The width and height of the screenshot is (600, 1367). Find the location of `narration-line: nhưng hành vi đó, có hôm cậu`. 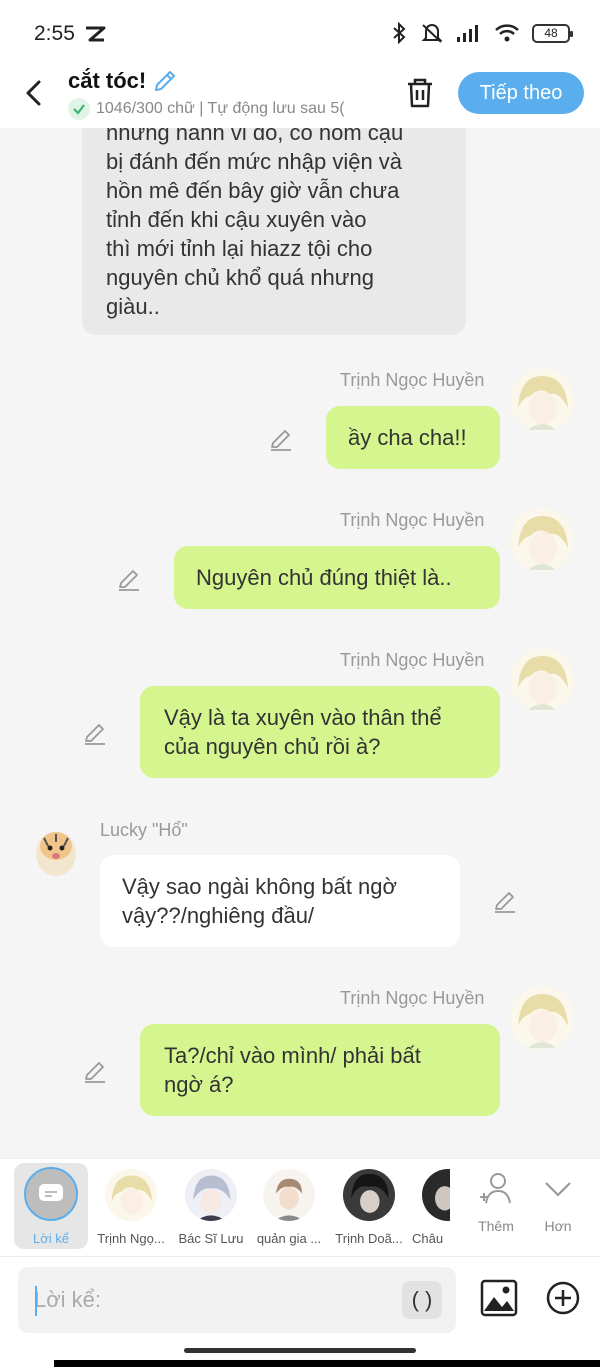

narration-line: nhưng hành vi đó, có hôm cậu is located at coordinates (255, 136).